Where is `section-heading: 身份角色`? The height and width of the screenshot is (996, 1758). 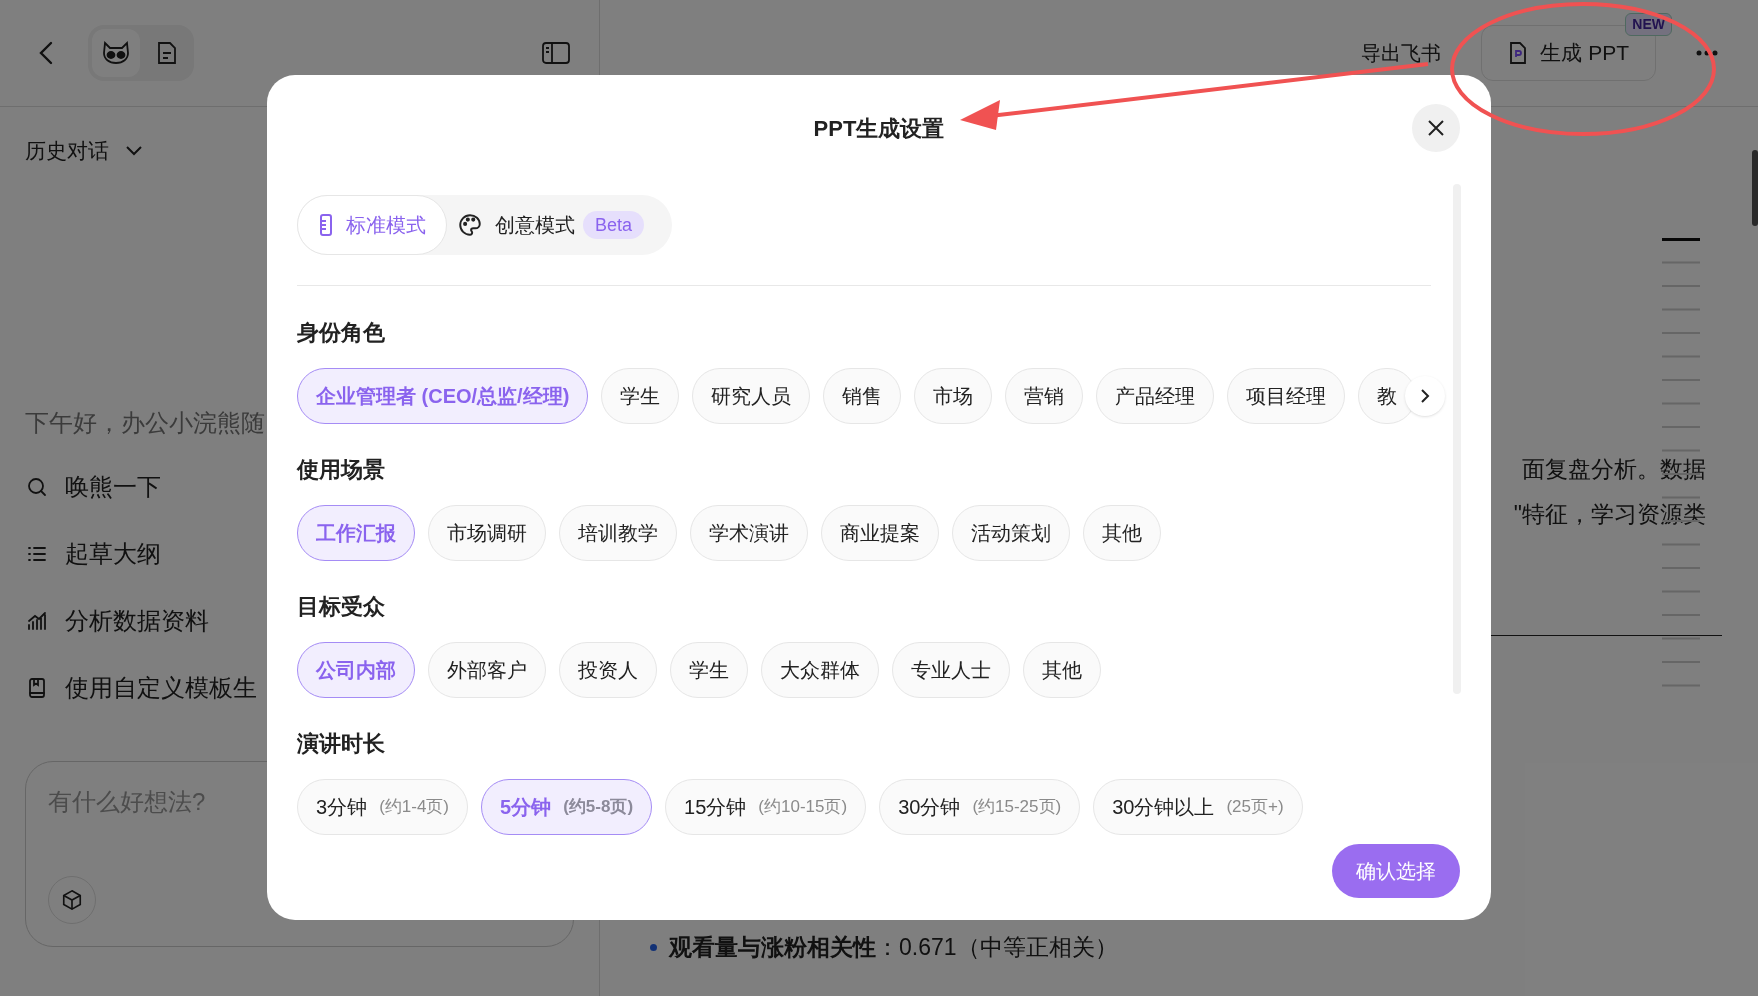
section-heading: 身份角色 is located at coordinates (341, 333).